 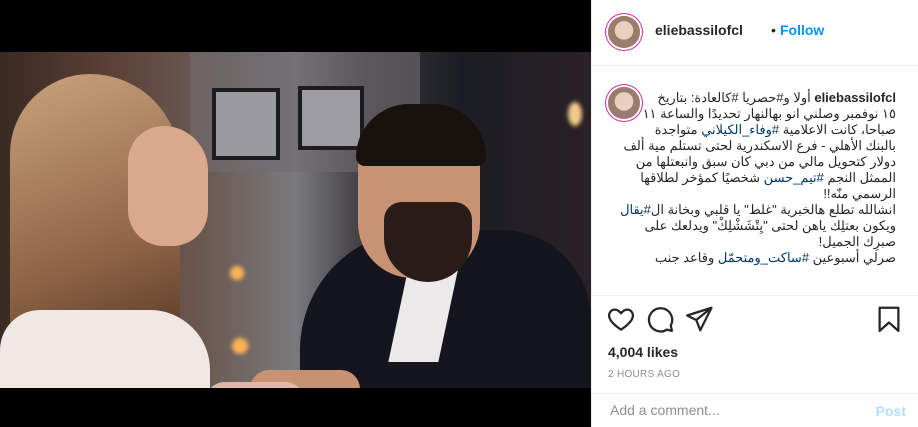 What do you see at coordinates (105, 349) in the screenshot?
I see `photo-woman-dress` at bounding box center [105, 349].